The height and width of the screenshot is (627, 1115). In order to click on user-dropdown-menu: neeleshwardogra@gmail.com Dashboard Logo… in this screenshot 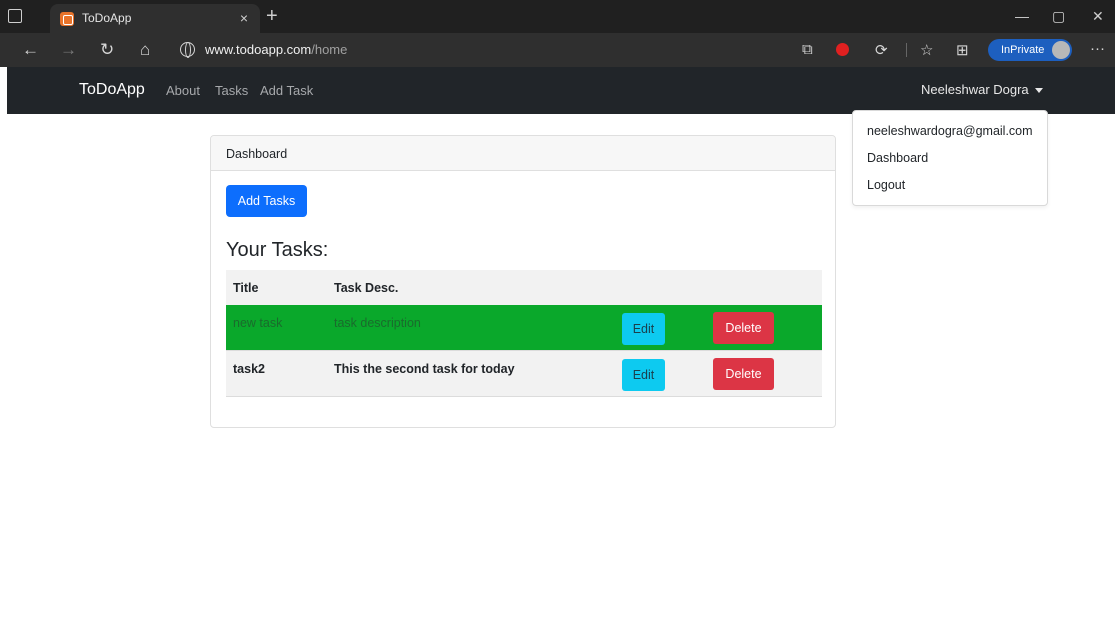, I will do `click(950, 158)`.